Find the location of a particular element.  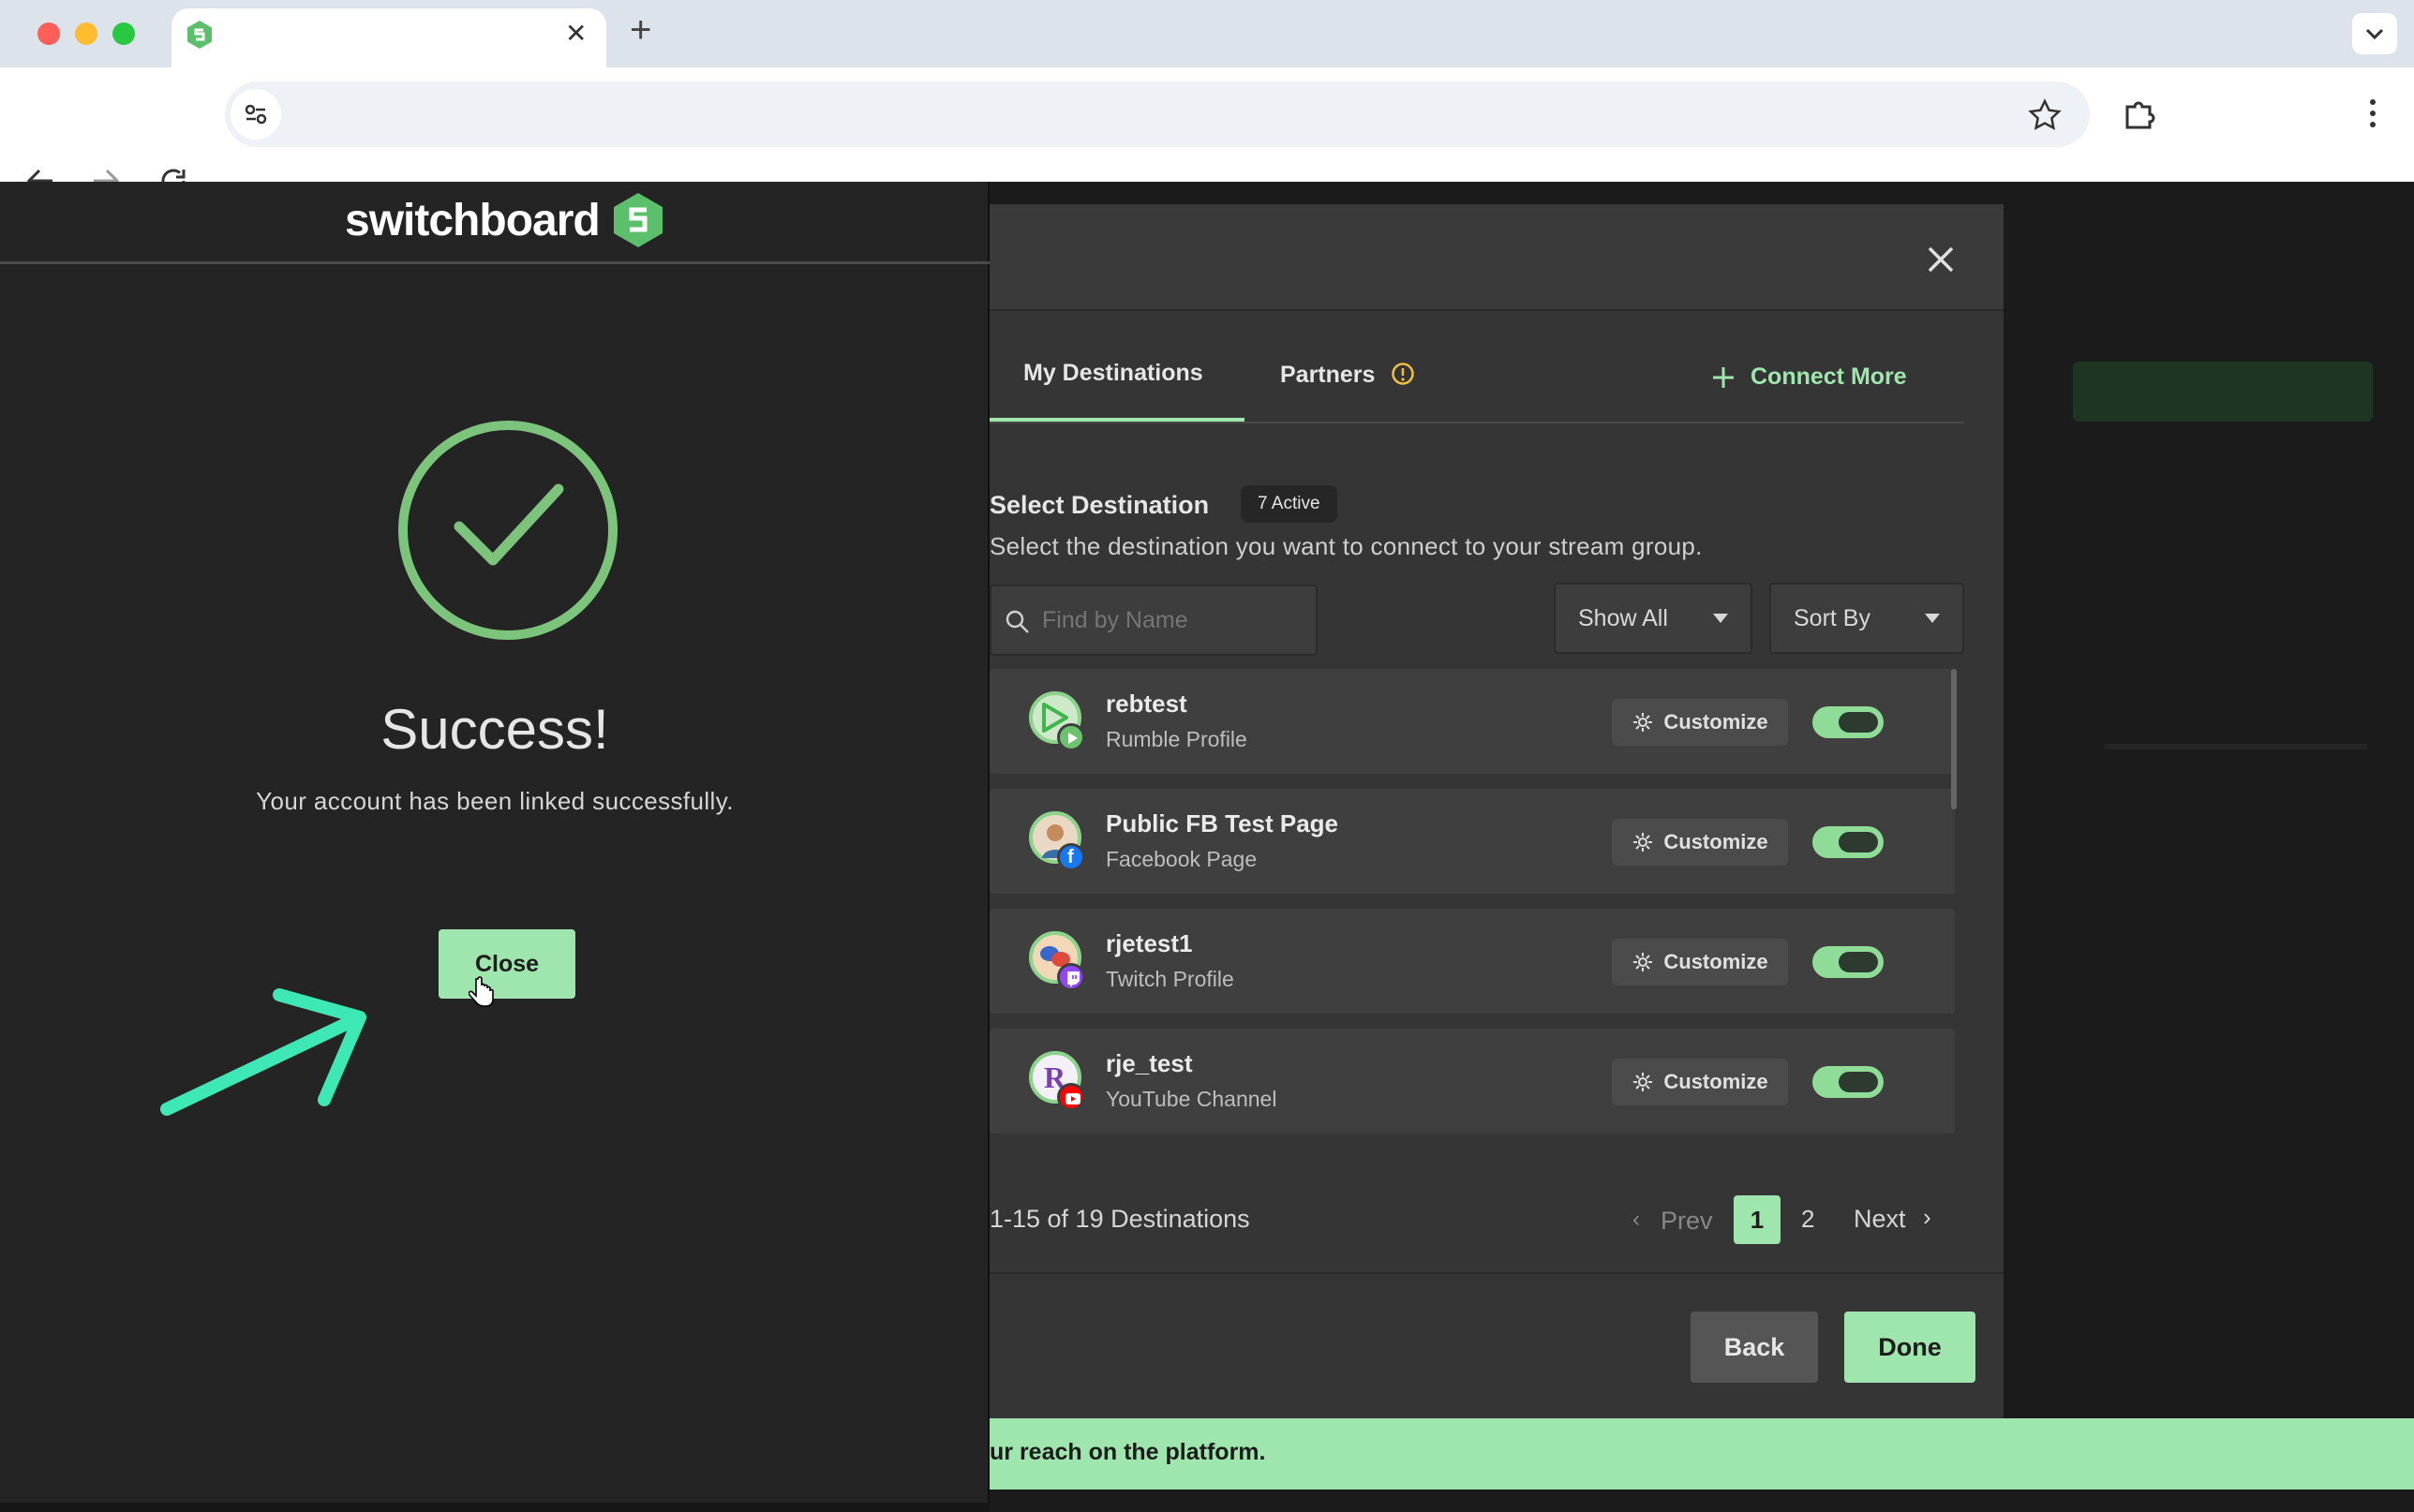

background-divider is located at coordinates (2236, 746).